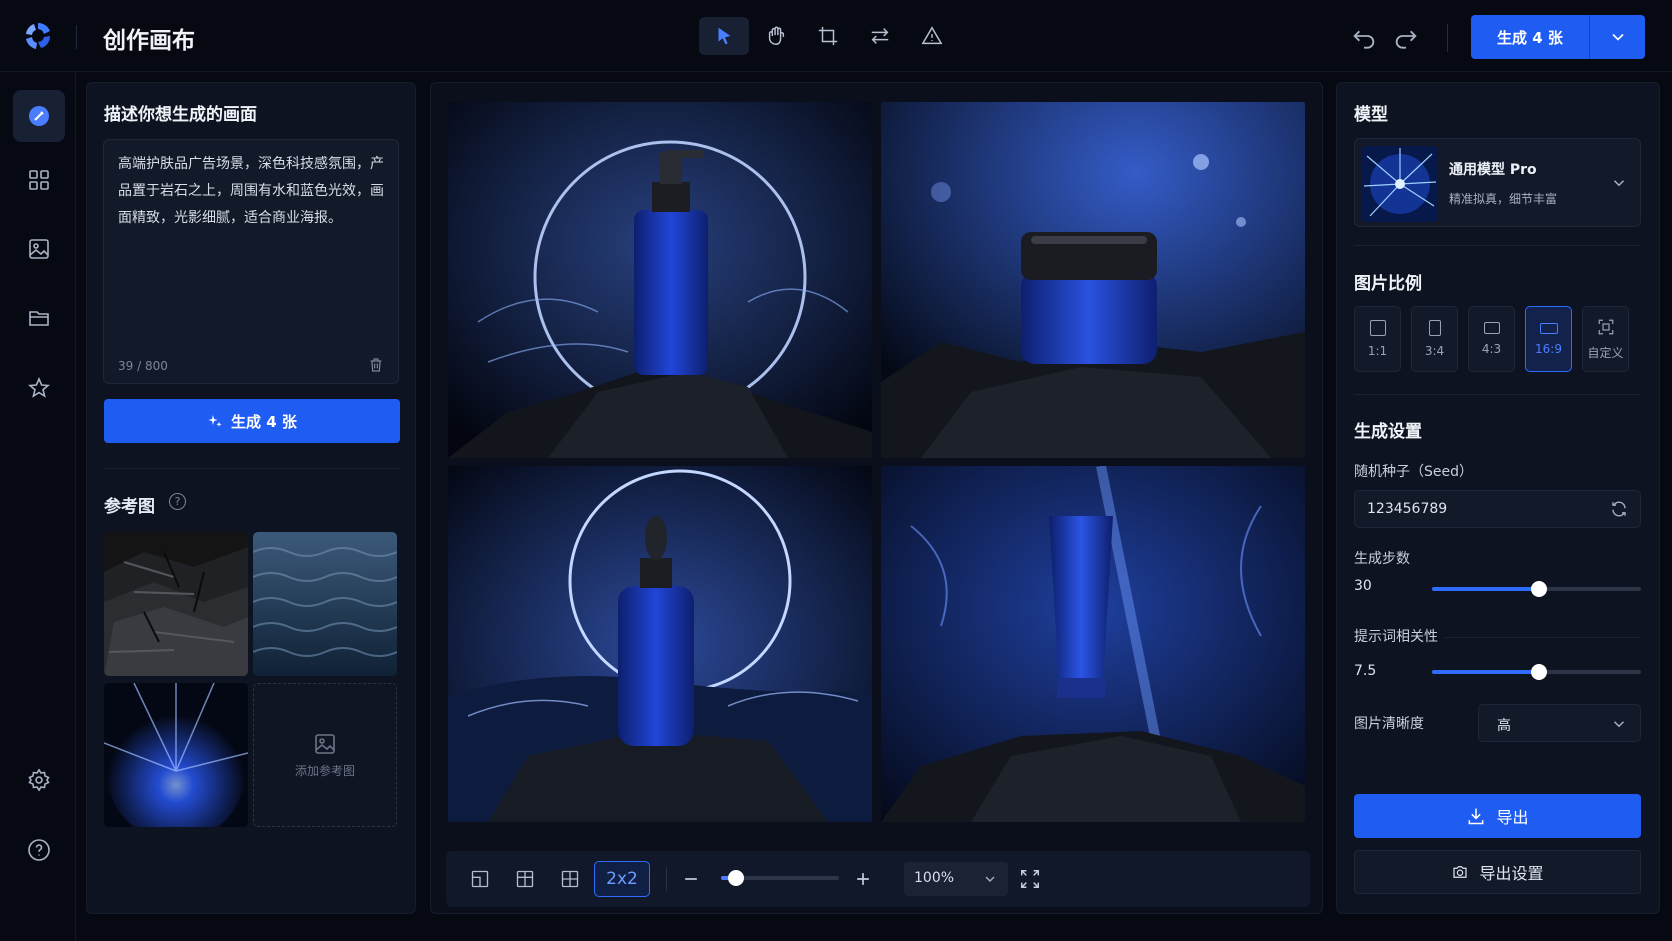 The height and width of the screenshot is (941, 1672). I want to click on toolbar-divider, so click(1447, 38).